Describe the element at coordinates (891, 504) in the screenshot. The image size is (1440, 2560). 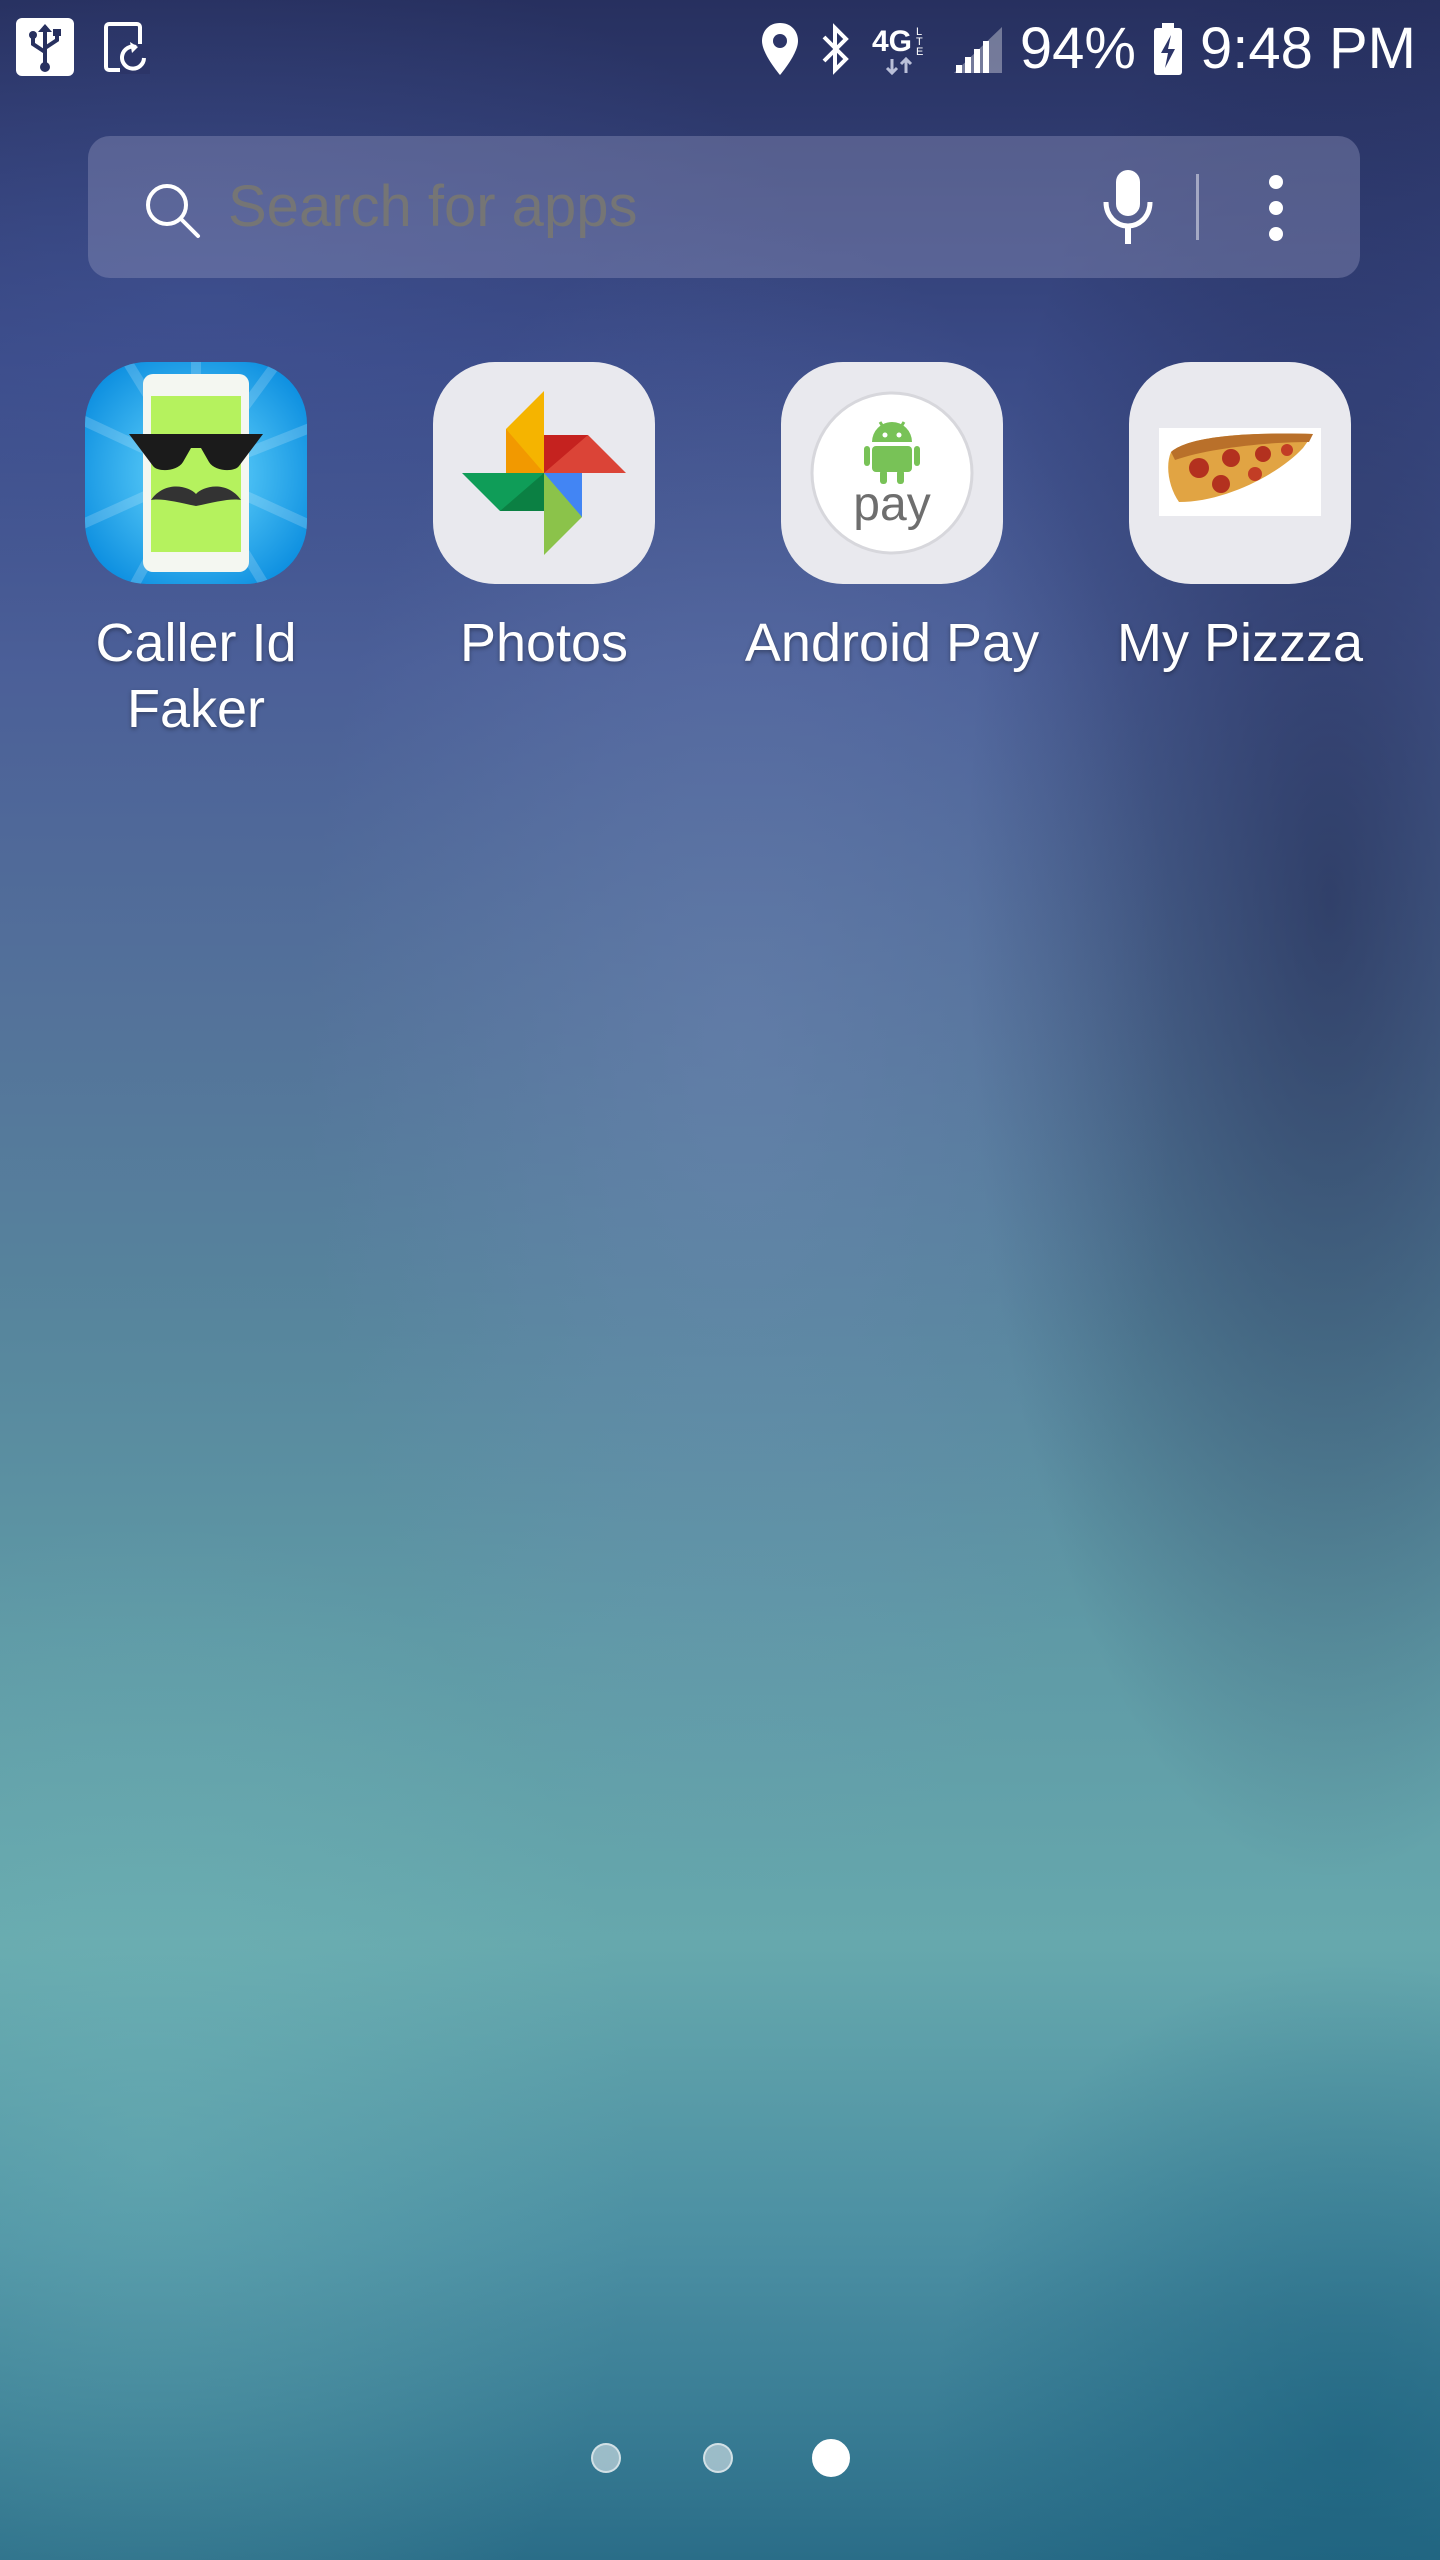
I see `pay-wordmark: pay` at that location.